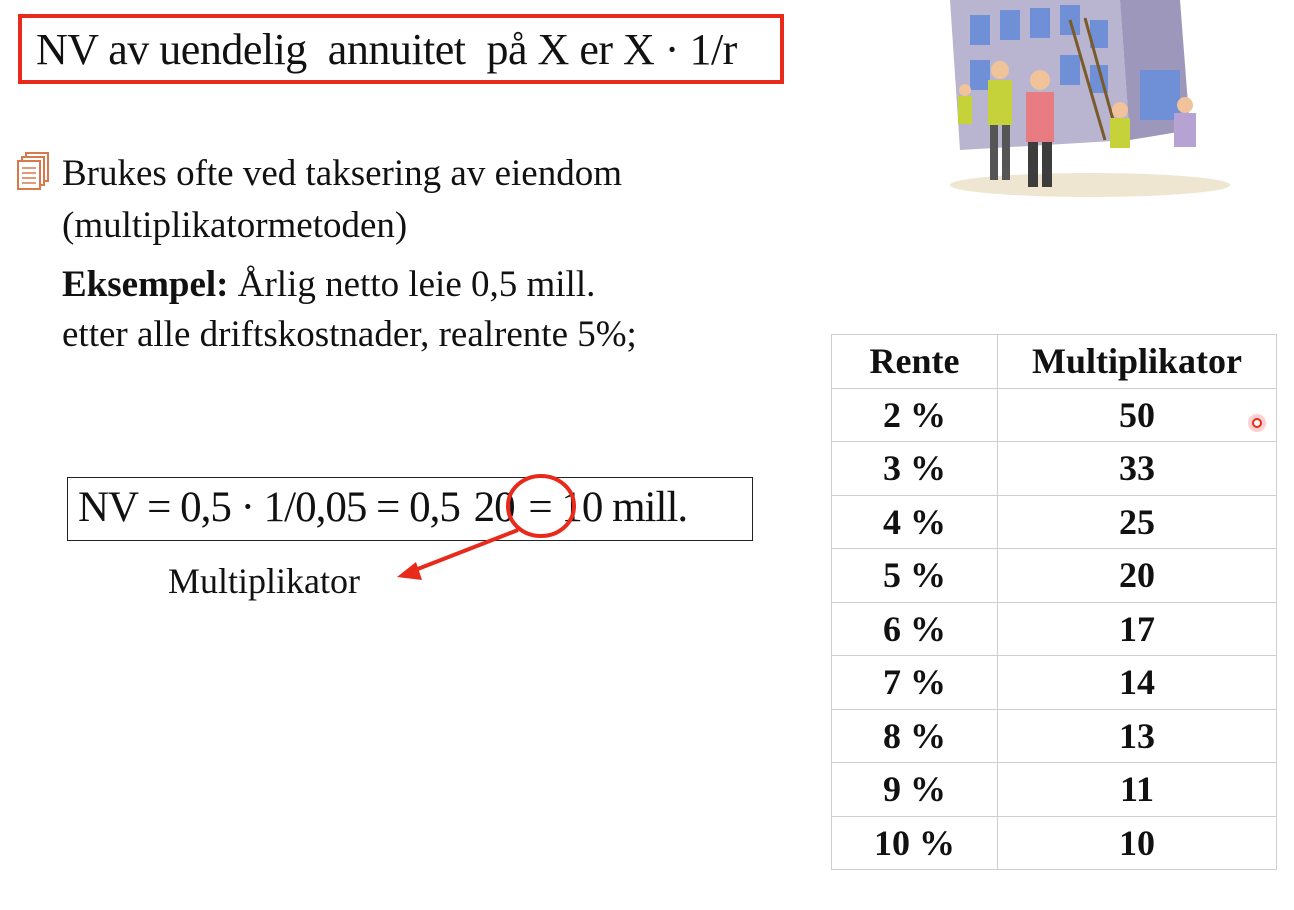 This screenshot has height=910, width=1294. I want to click on table-row: 3 % 33, so click(1054, 468).